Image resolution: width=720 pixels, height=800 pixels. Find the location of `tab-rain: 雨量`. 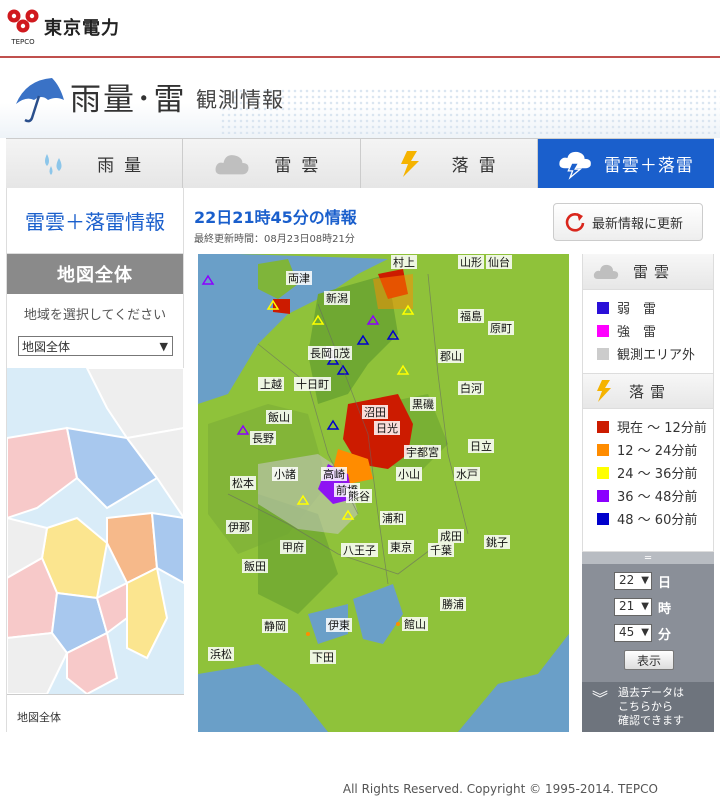

tab-rain: 雨量 is located at coordinates (95, 163).